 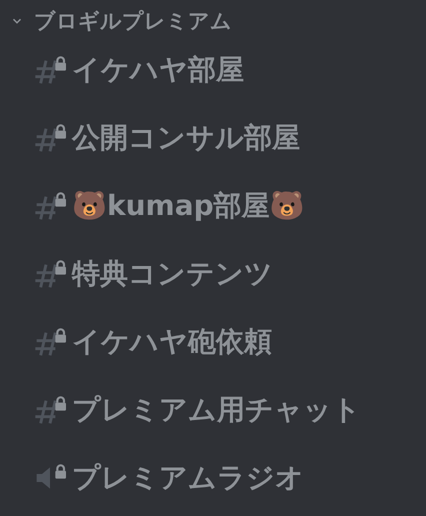 What do you see at coordinates (133, 21) in the screenshot?
I see `category-title: ブロギルプレミアム` at bounding box center [133, 21].